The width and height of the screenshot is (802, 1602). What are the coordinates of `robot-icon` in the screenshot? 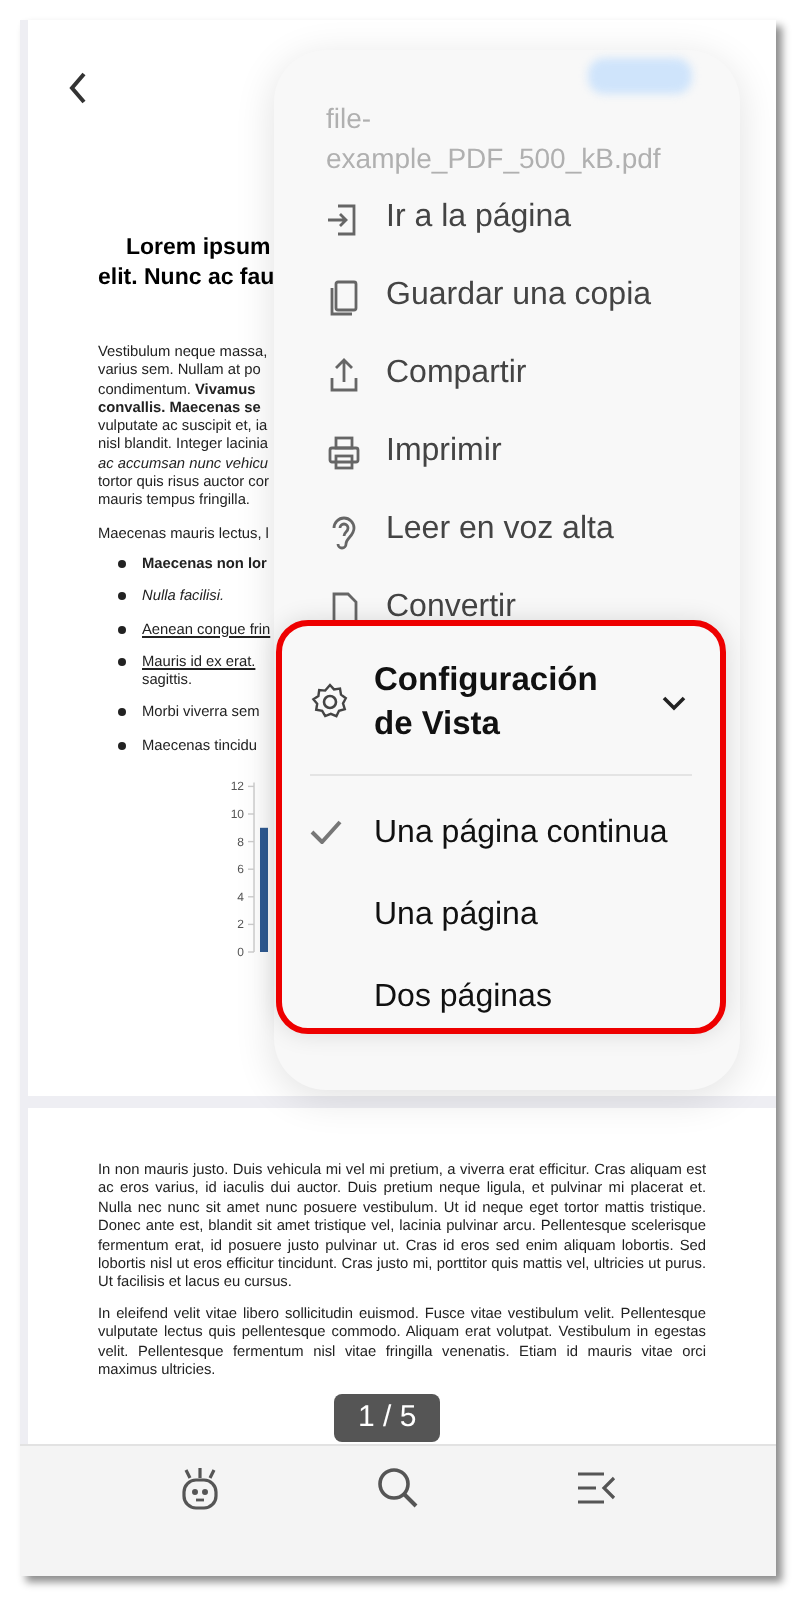 It's located at (199, 1488).